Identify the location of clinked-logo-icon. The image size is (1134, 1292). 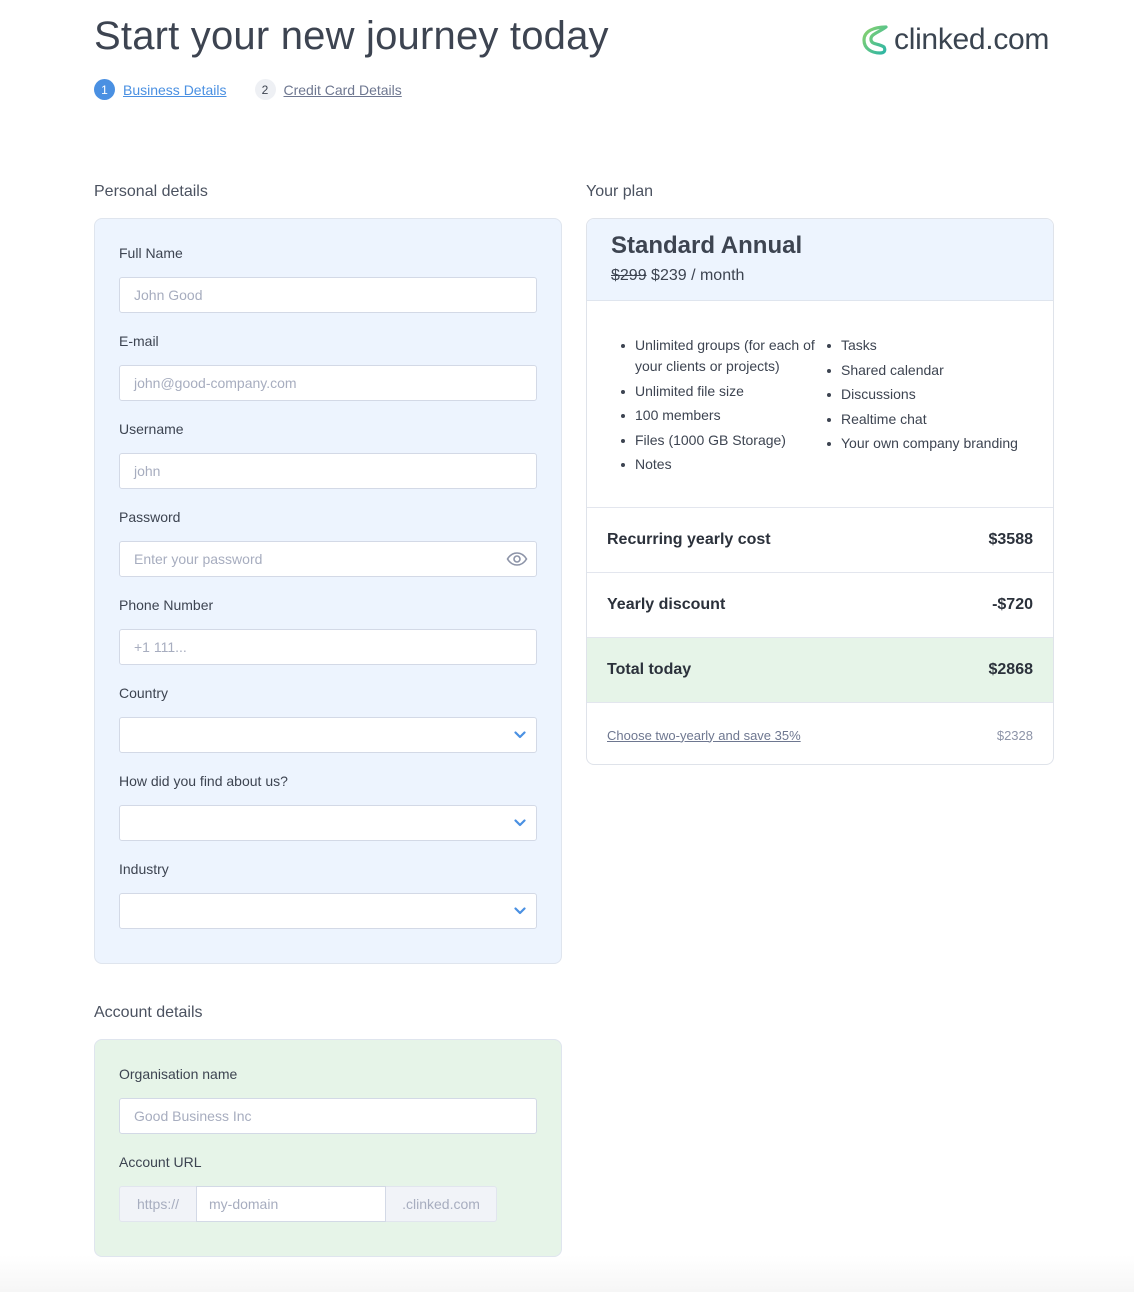
(875, 40).